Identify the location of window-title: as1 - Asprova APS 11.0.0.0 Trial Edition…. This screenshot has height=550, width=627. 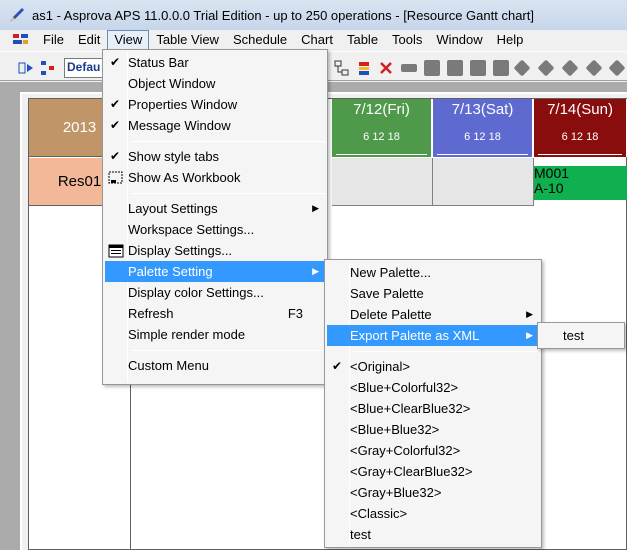
(283, 15).